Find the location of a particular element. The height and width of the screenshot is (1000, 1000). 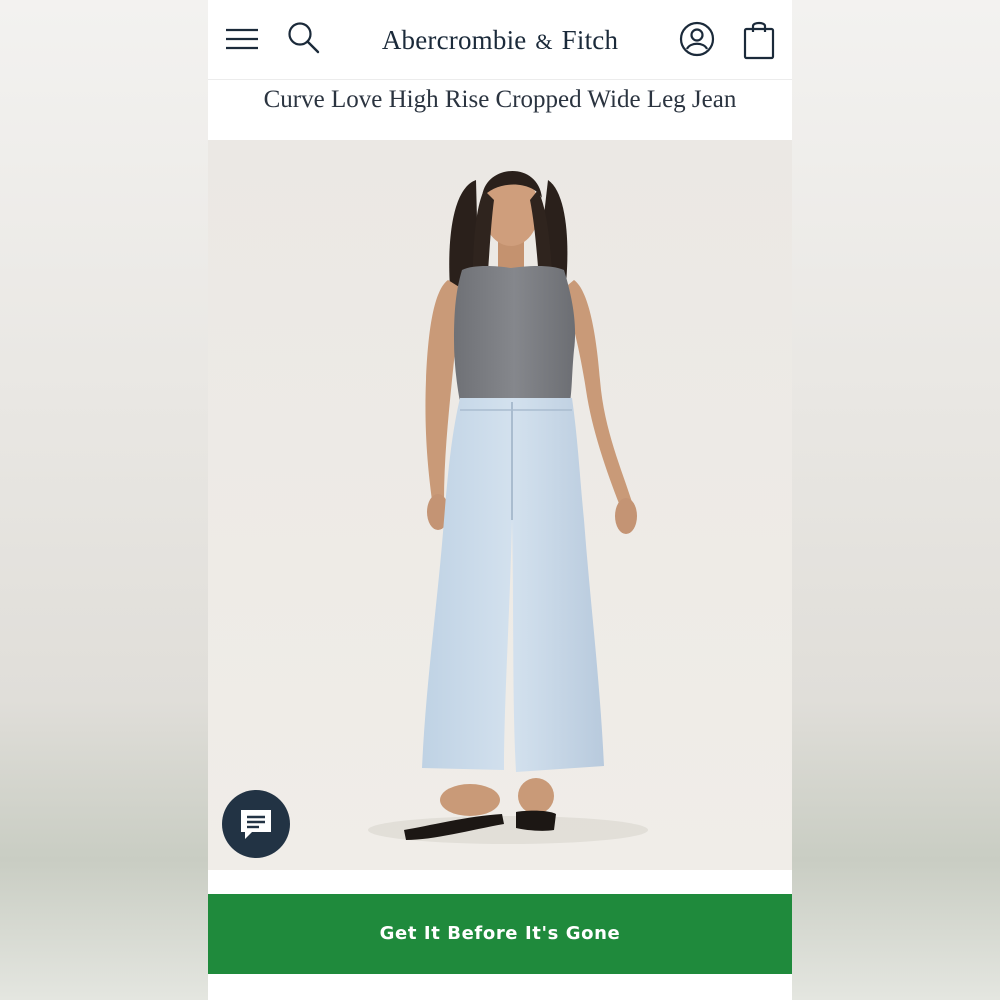

chat-bubble-icon is located at coordinates (256, 824).